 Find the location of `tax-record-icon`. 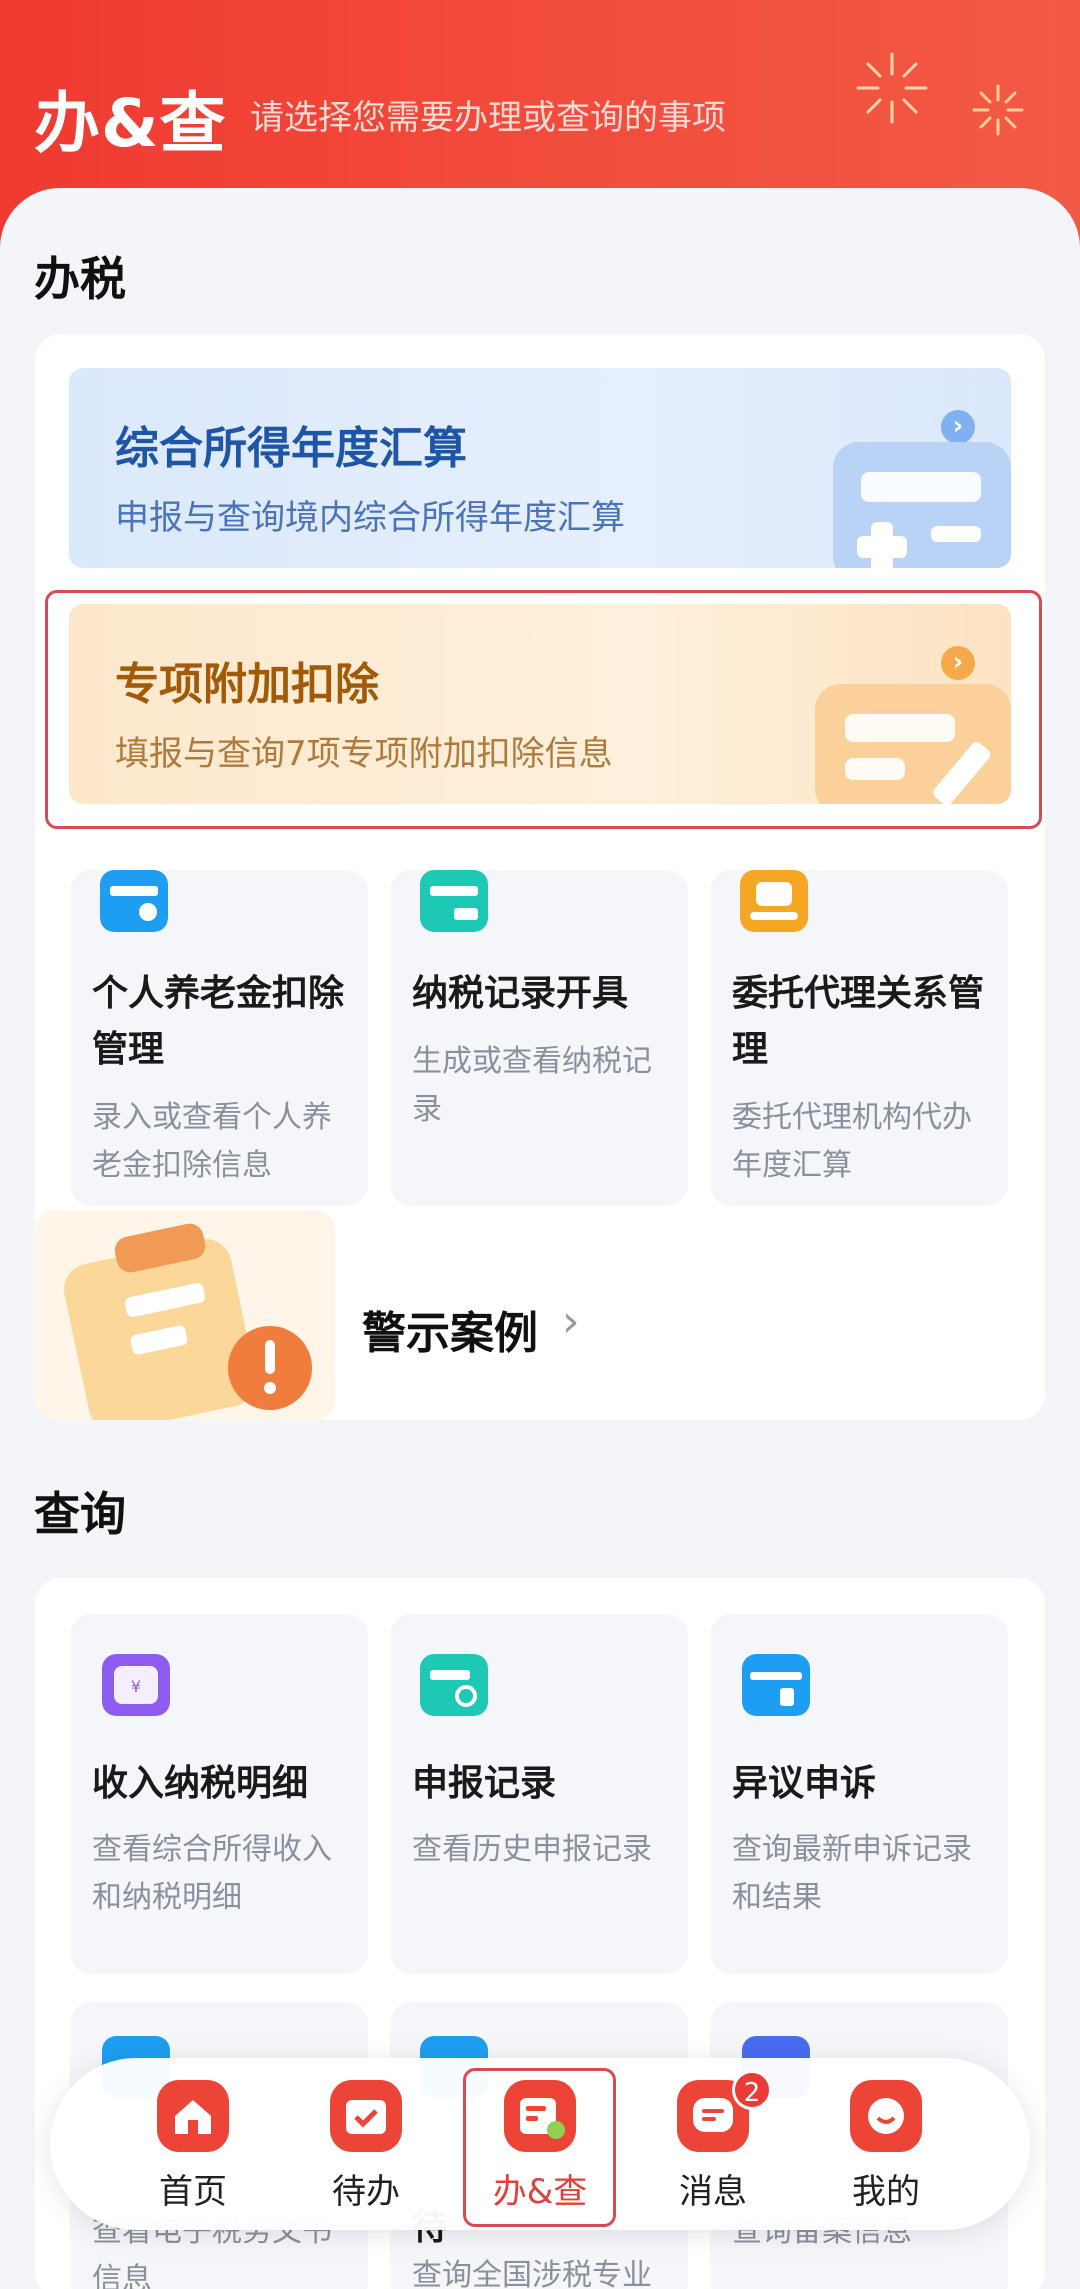

tax-record-icon is located at coordinates (454, 901).